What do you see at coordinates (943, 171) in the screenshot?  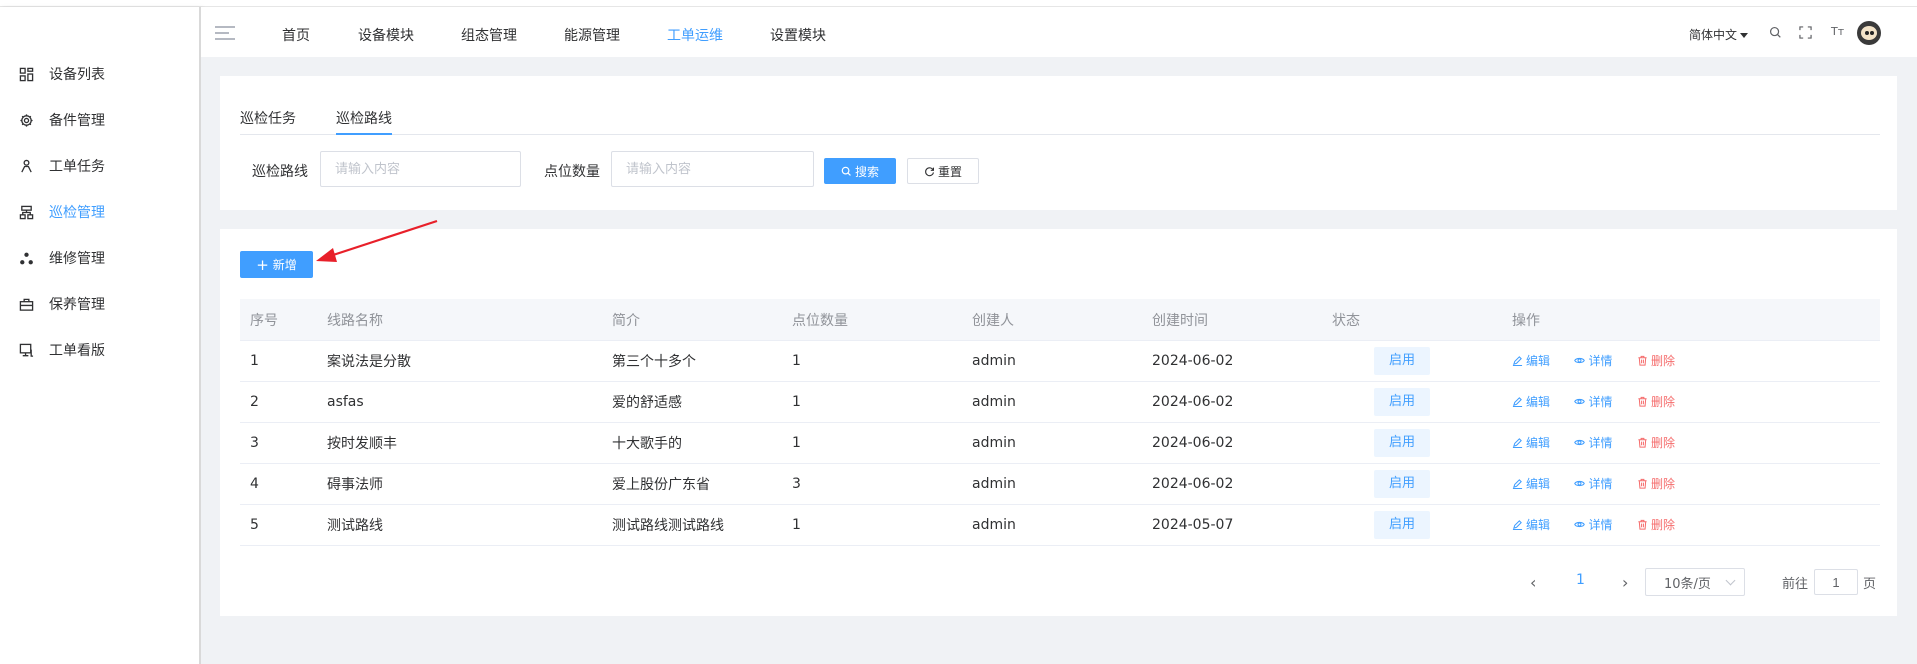 I see `reset-button: 重置` at bounding box center [943, 171].